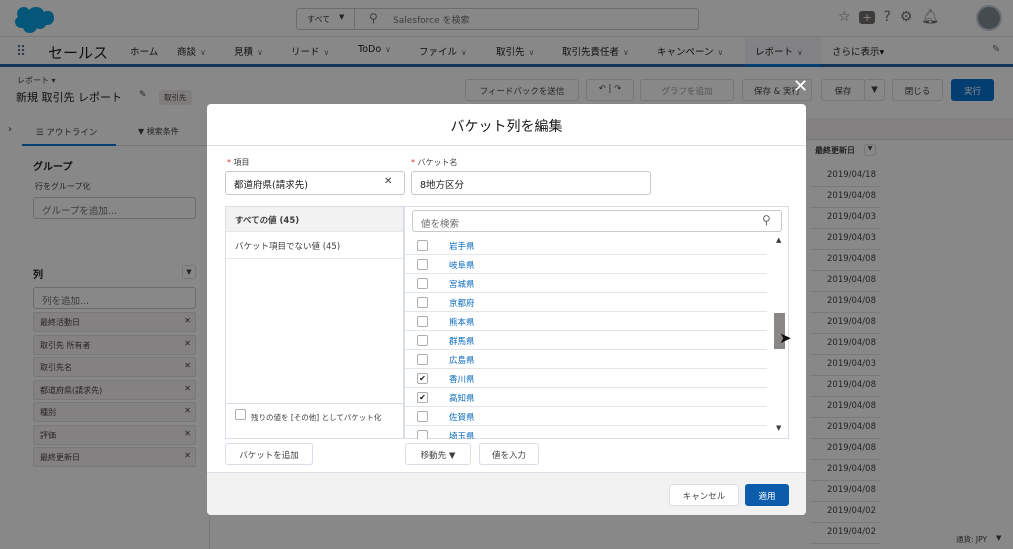 Image resolution: width=1013 pixels, height=549 pixels. I want to click on value-search-placeholder: 値を検索, so click(440, 224).